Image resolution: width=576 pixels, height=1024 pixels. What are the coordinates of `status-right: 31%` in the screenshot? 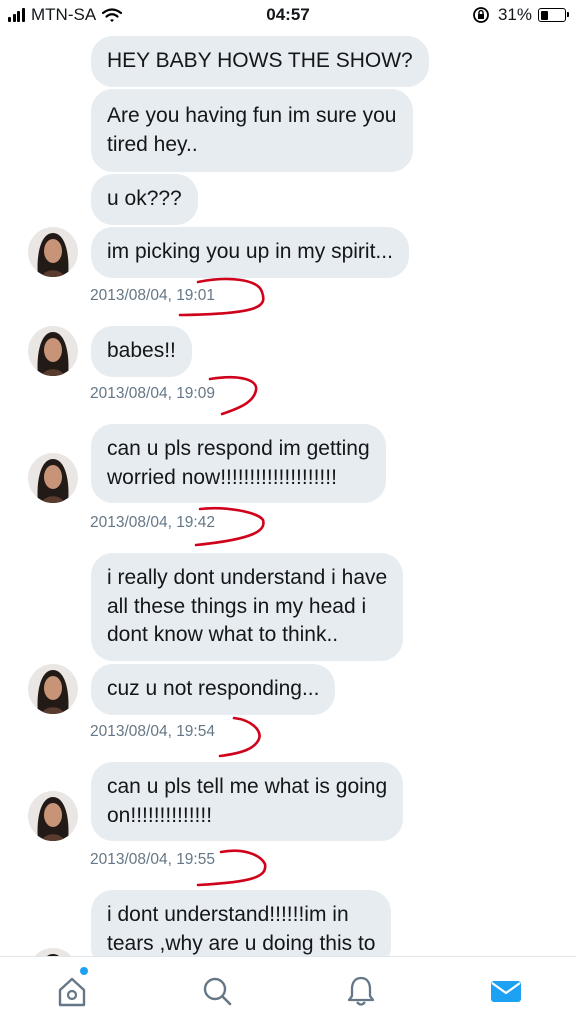 It's located at (520, 15).